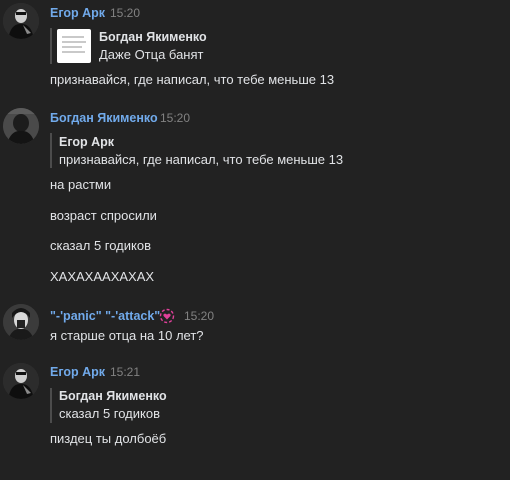  What do you see at coordinates (81, 184) in the screenshot?
I see `message-text: на растми` at bounding box center [81, 184].